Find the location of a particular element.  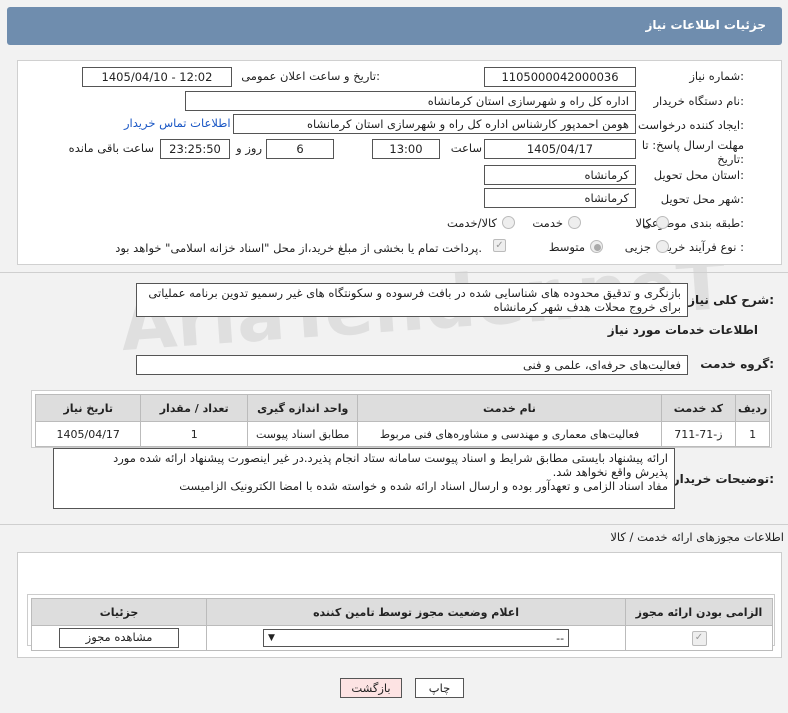

col-header-permit-required: الزامی بودن ارائه مجوز is located at coordinates (699, 612).